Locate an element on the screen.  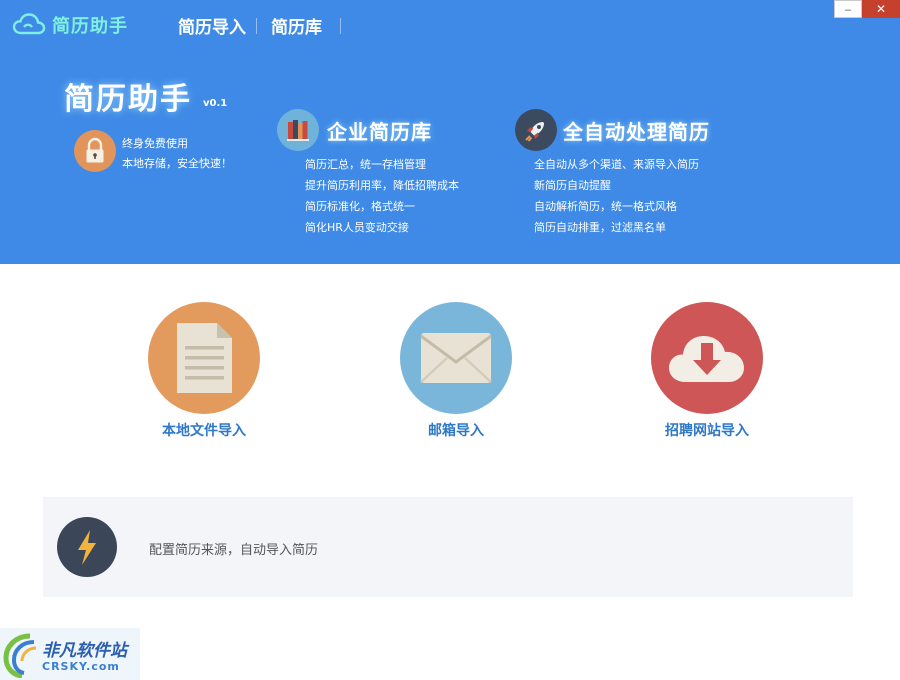
configure-source-panel: 配置简历来源，自动导入简历 is located at coordinates (448, 547).